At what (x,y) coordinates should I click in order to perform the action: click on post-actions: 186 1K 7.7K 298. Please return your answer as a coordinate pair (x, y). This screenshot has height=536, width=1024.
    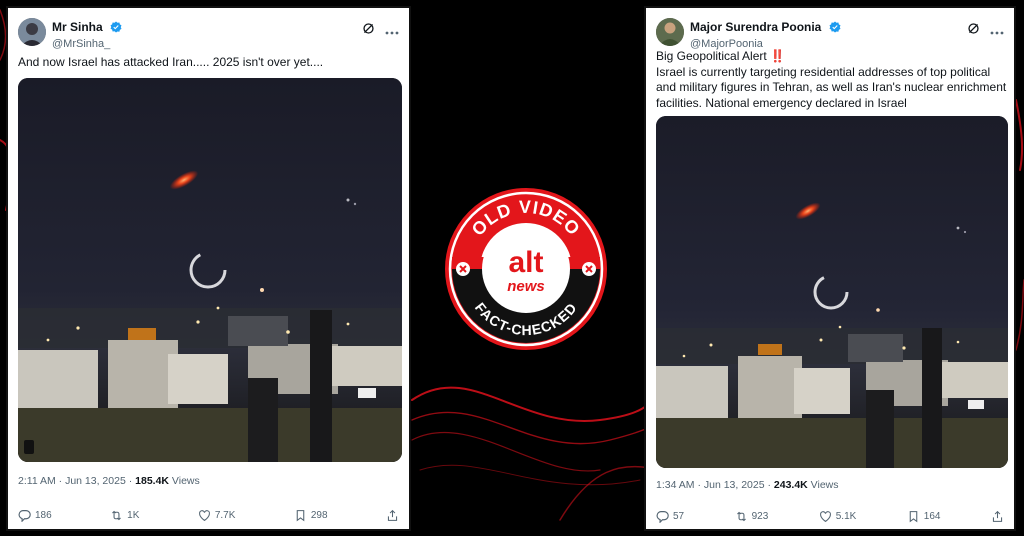
    Looking at the image, I should click on (208, 515).